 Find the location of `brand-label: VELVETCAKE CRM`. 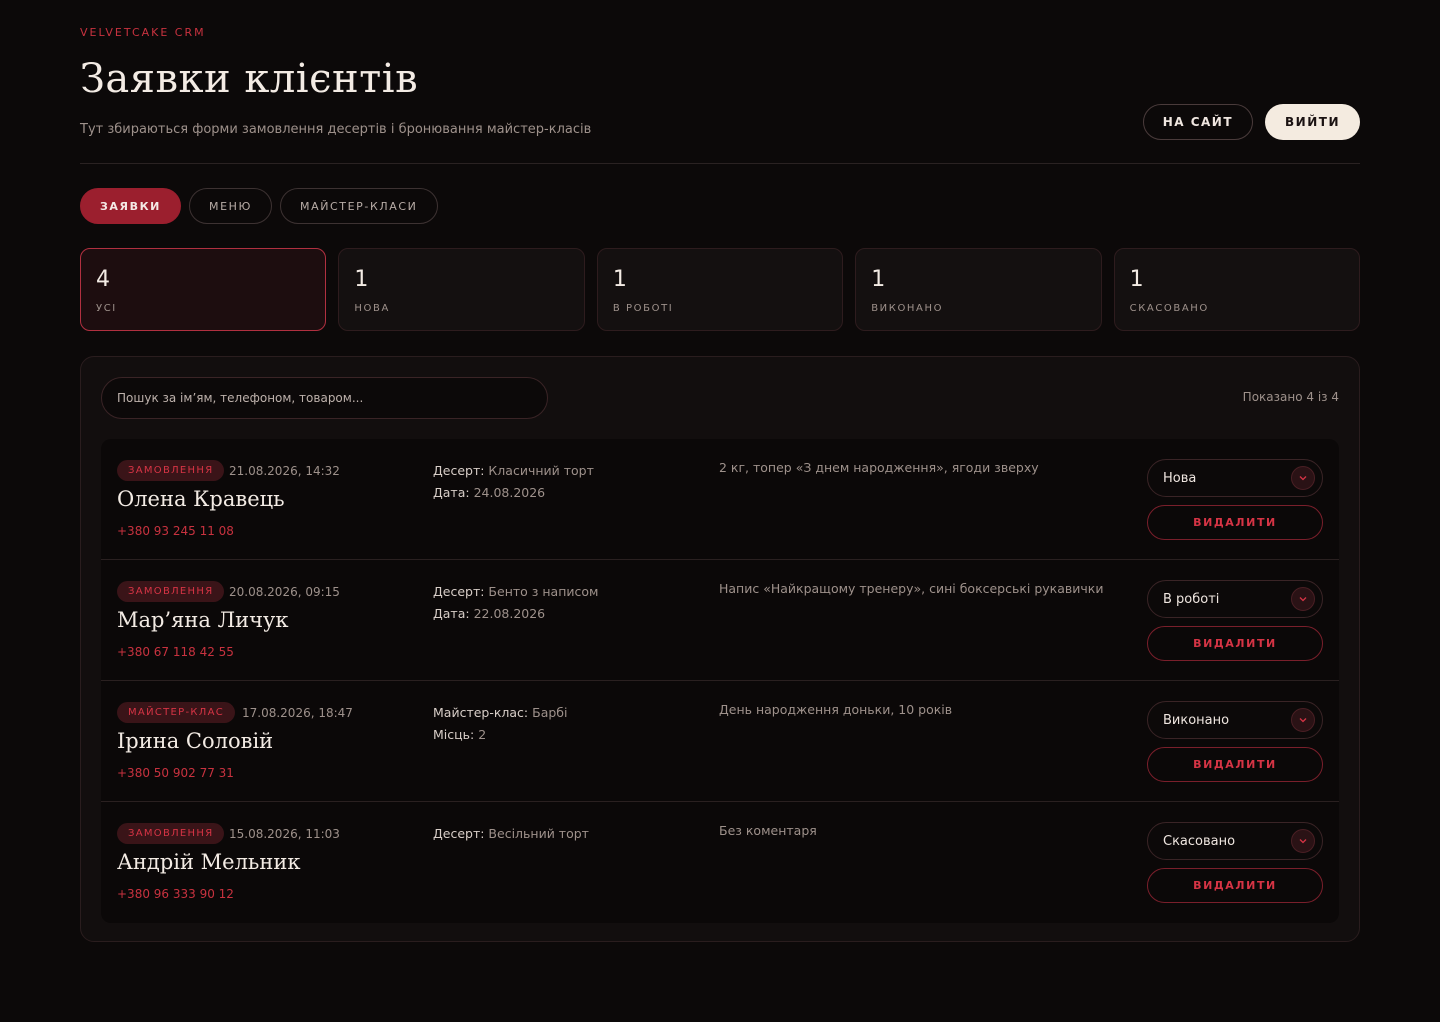

brand-label: VELVETCAKE CRM is located at coordinates (143, 32).